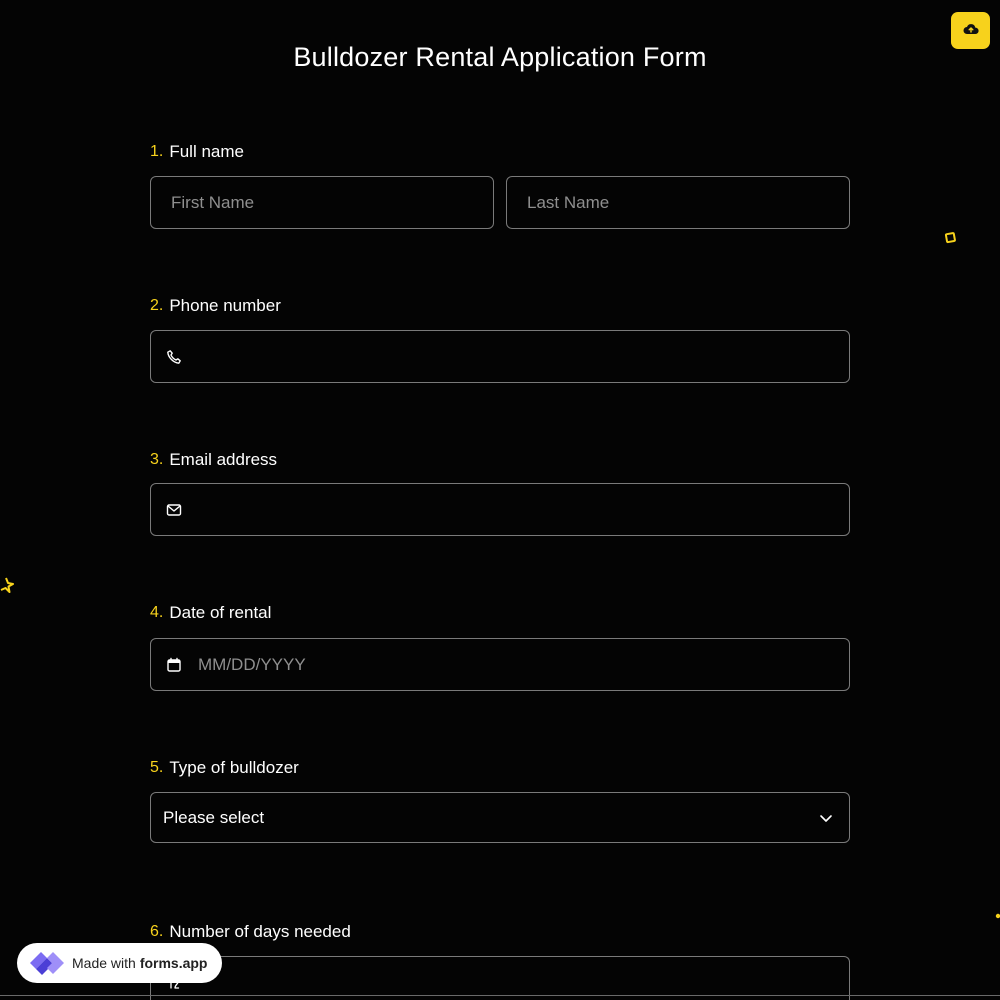 The width and height of the screenshot is (1000, 1000). I want to click on question-label: 4. Date of rental, so click(500, 613).